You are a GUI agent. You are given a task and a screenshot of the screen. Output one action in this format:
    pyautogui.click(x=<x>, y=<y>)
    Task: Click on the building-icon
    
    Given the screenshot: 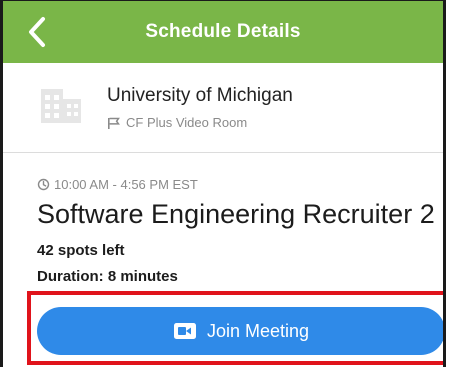 What is the action you would take?
    pyautogui.click(x=61, y=106)
    